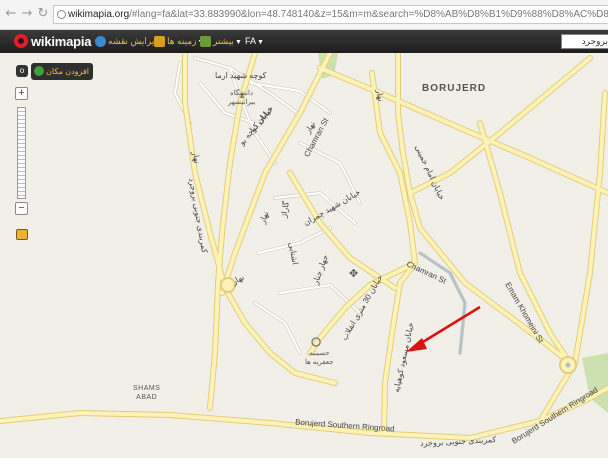  I want to click on back-arrow-icon: ←, so click(11, 14).